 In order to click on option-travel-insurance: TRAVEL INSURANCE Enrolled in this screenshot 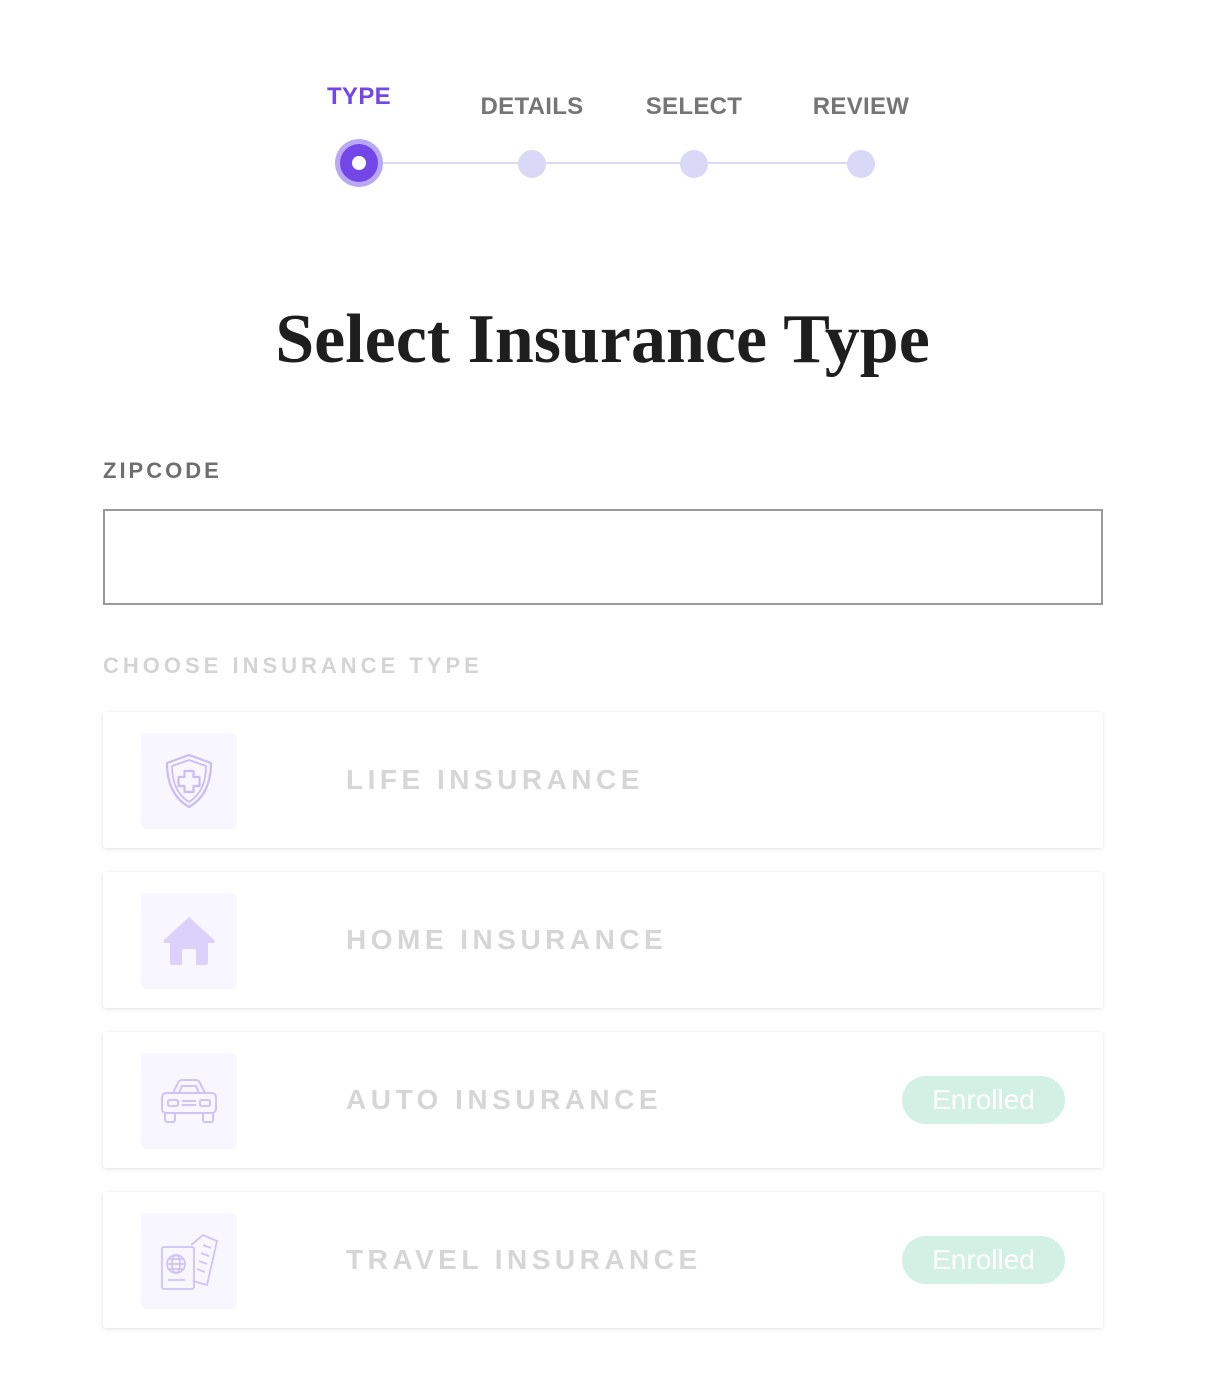, I will do `click(603, 1260)`.